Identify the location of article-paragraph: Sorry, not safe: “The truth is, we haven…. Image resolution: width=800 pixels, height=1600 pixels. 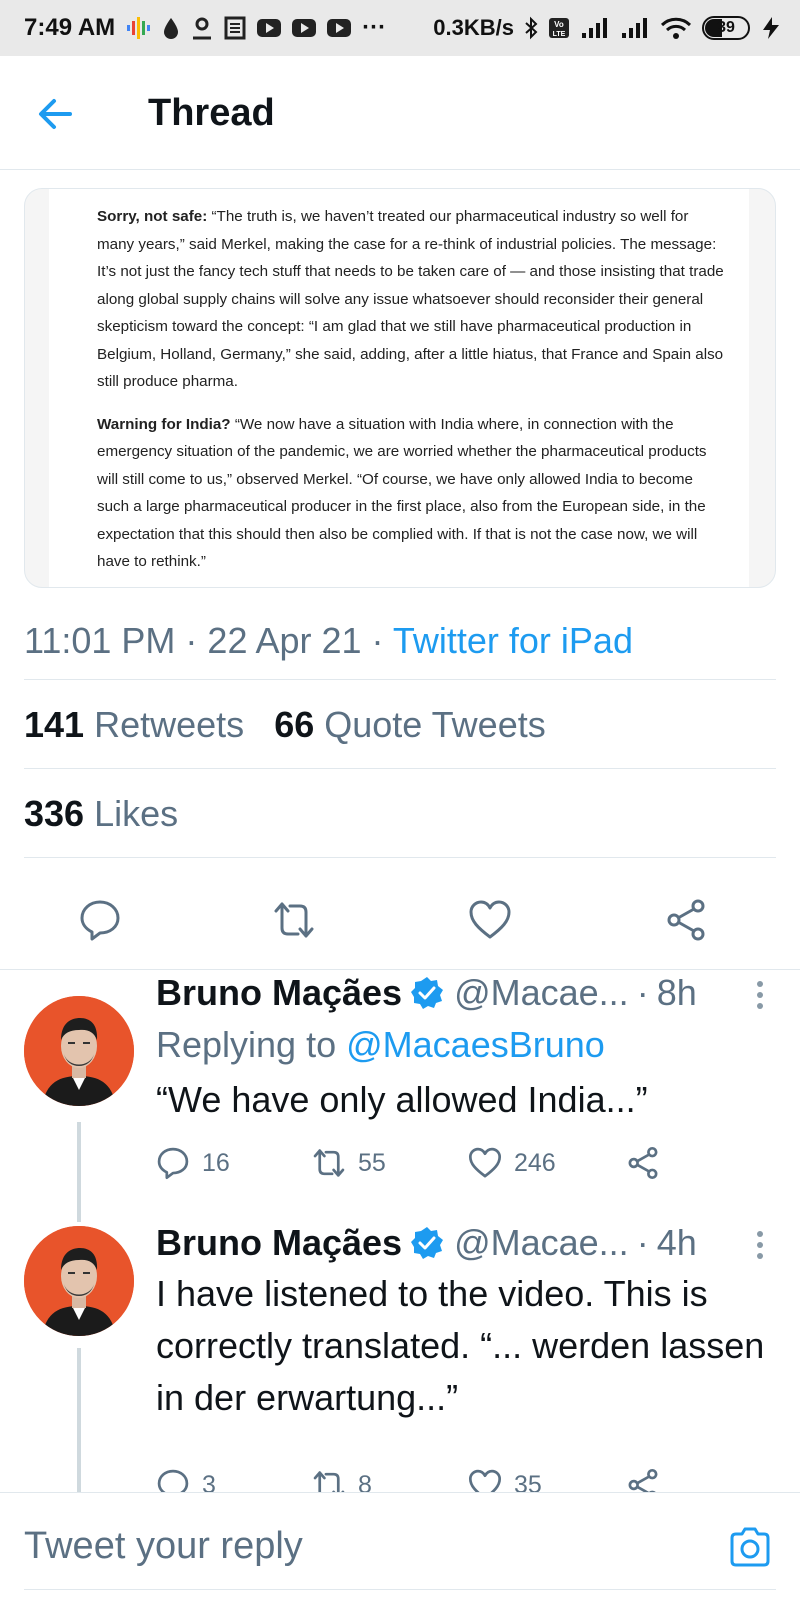
(410, 299).